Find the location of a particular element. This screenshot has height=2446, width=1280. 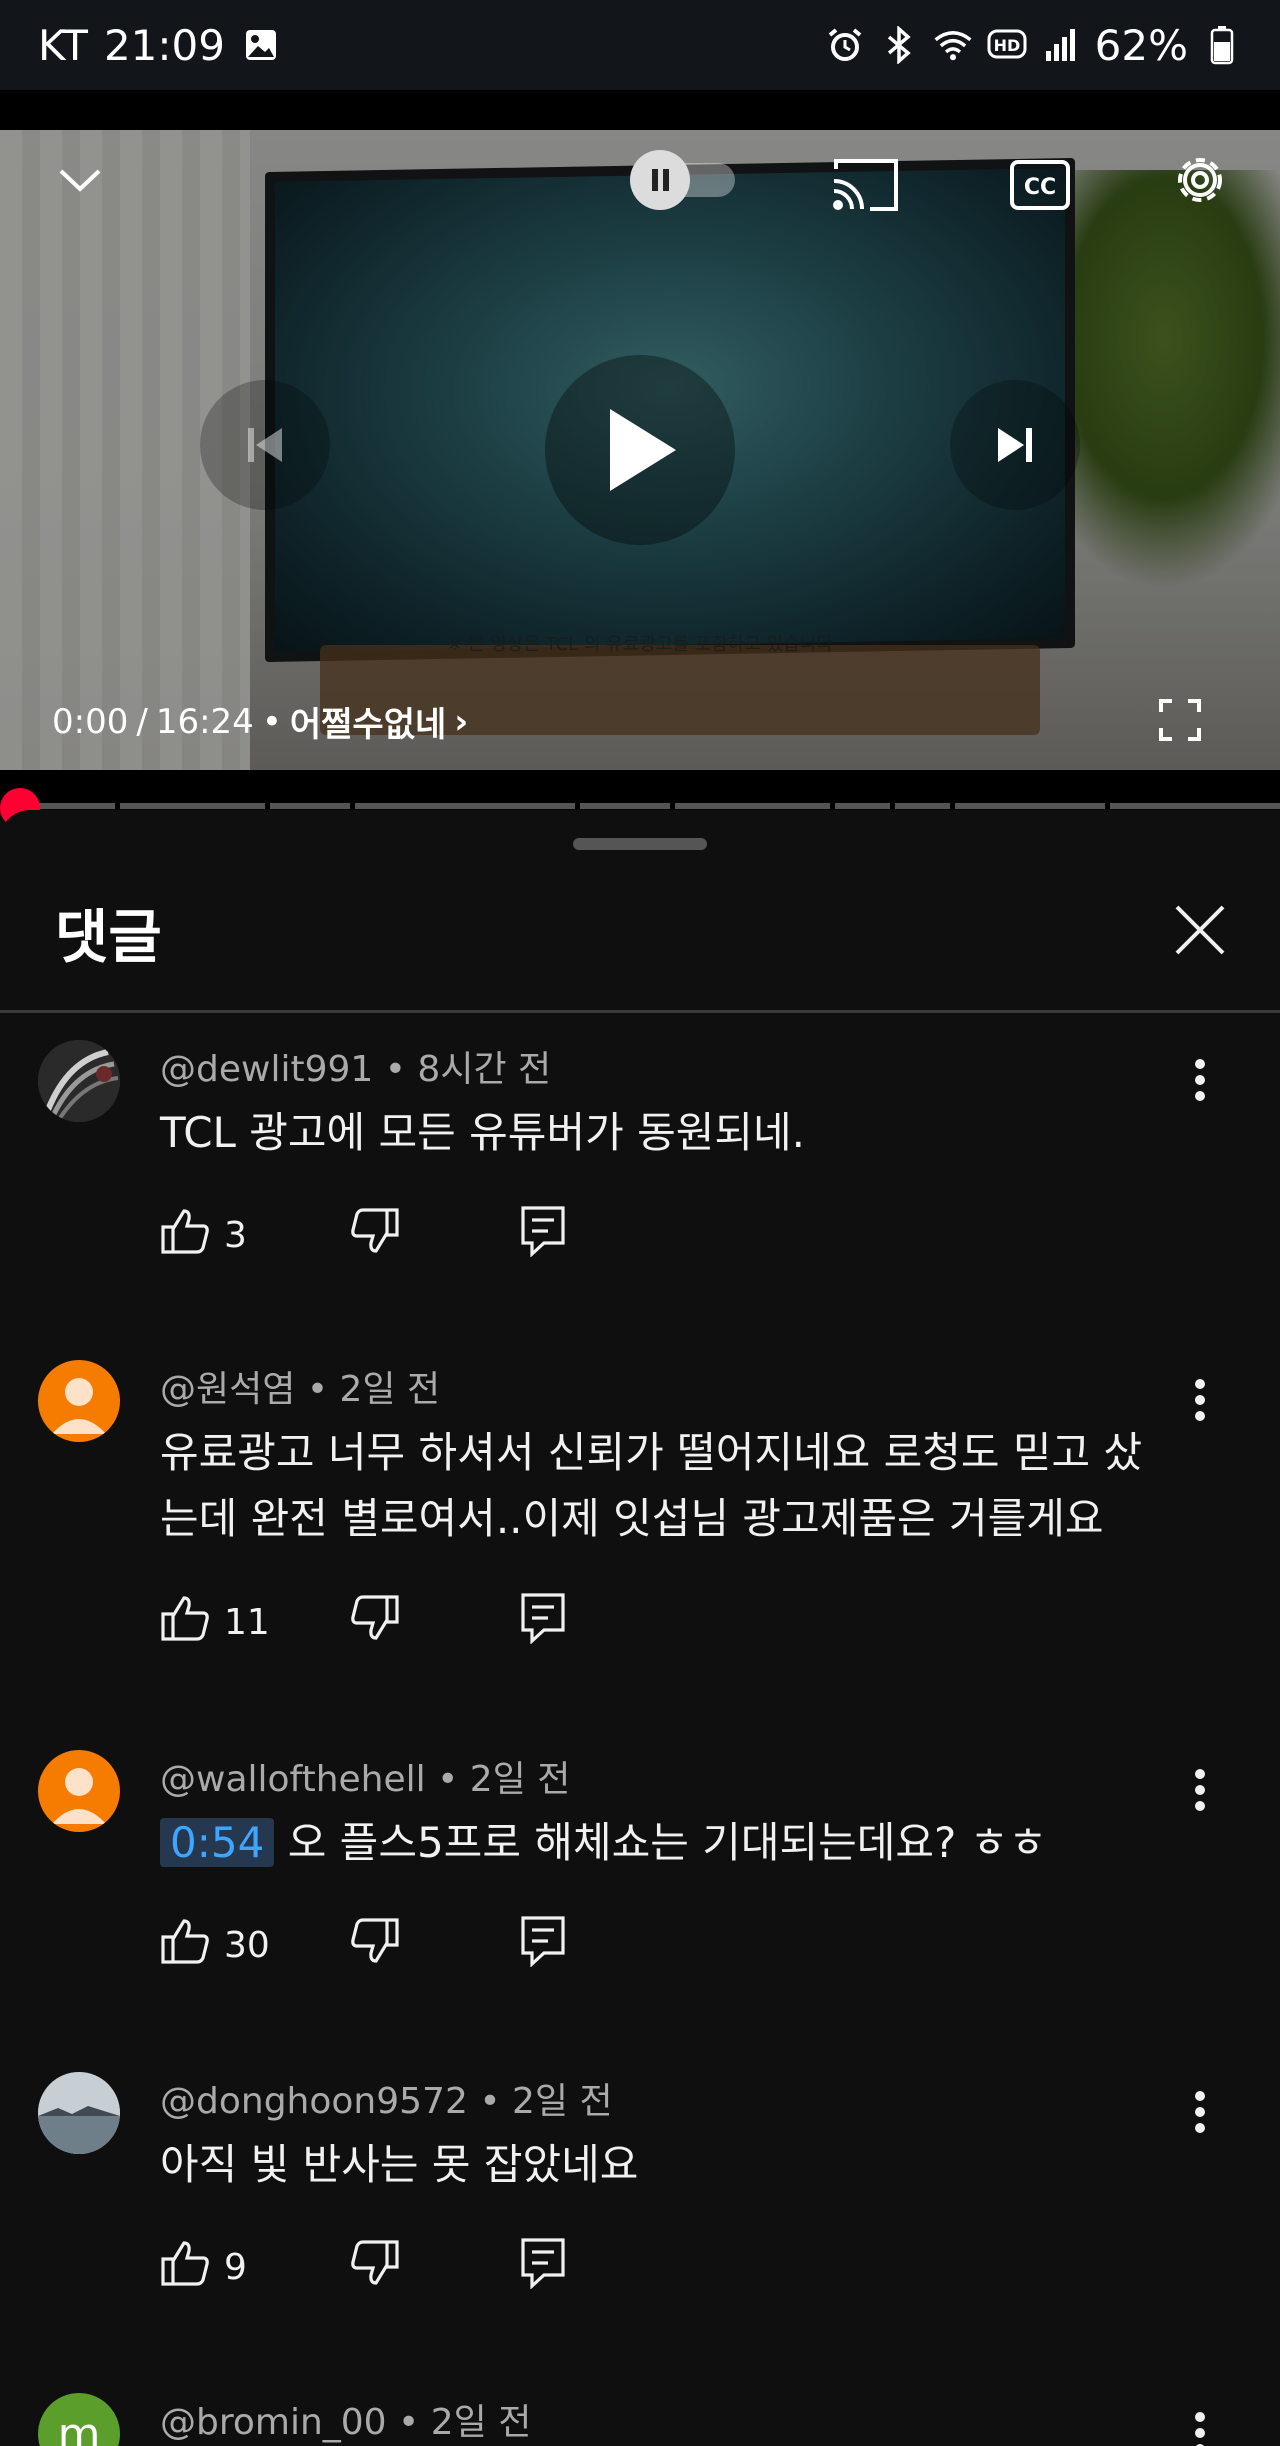

comment-meta: @dewlit991 • 8시간 전 is located at coordinates (355, 1066).